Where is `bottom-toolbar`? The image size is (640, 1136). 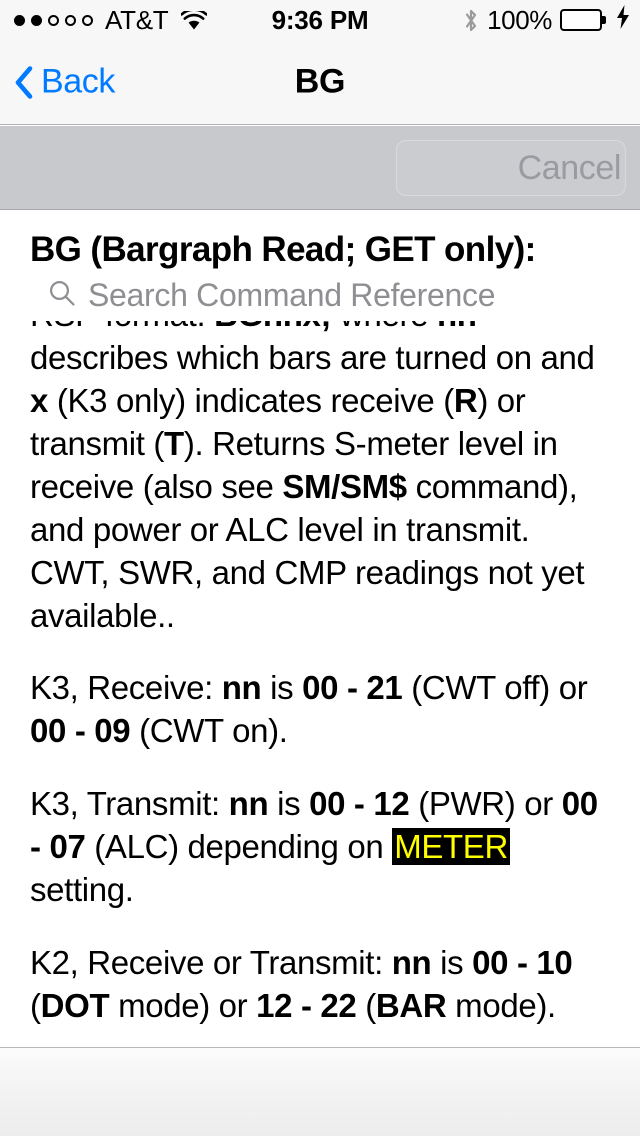
bottom-toolbar is located at coordinates (320, 1091).